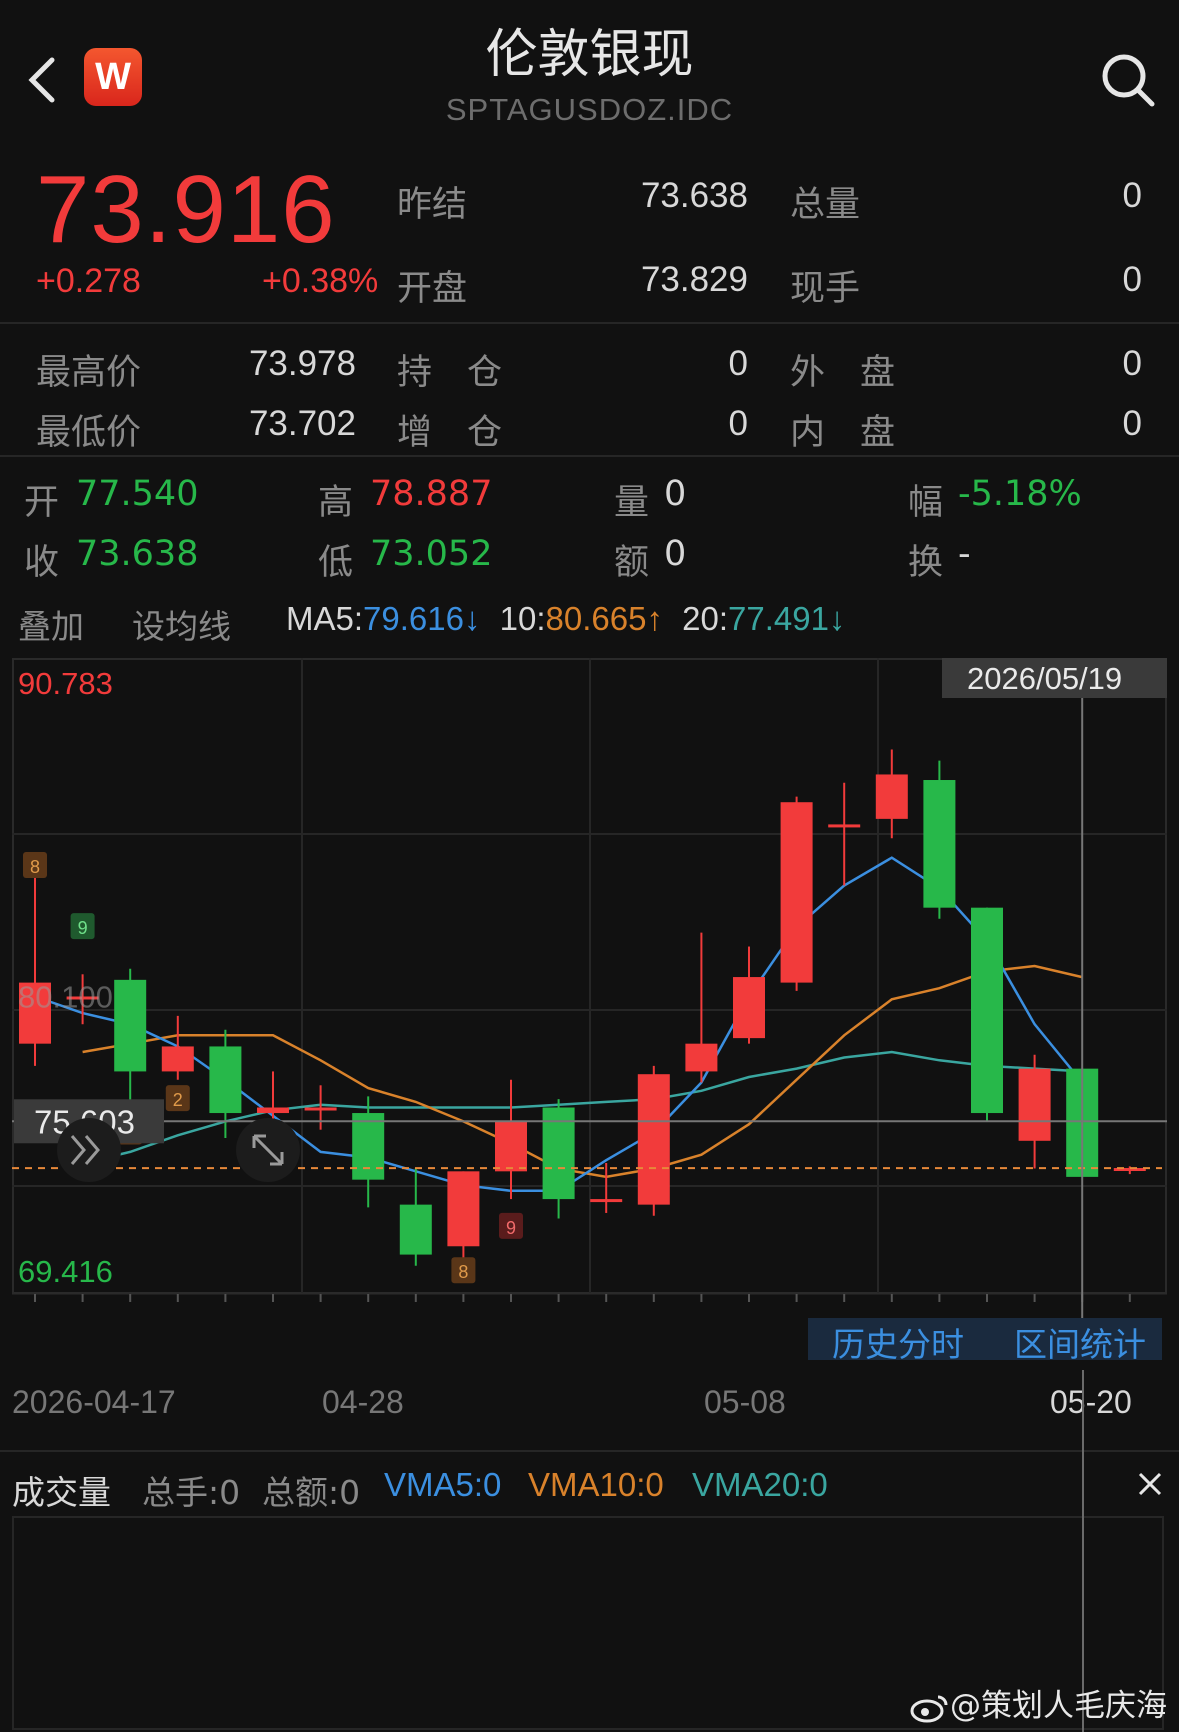 This screenshot has width=1179, height=1732. What do you see at coordinates (522, 618) in the screenshot?
I see `ma10-label: 10:` at bounding box center [522, 618].